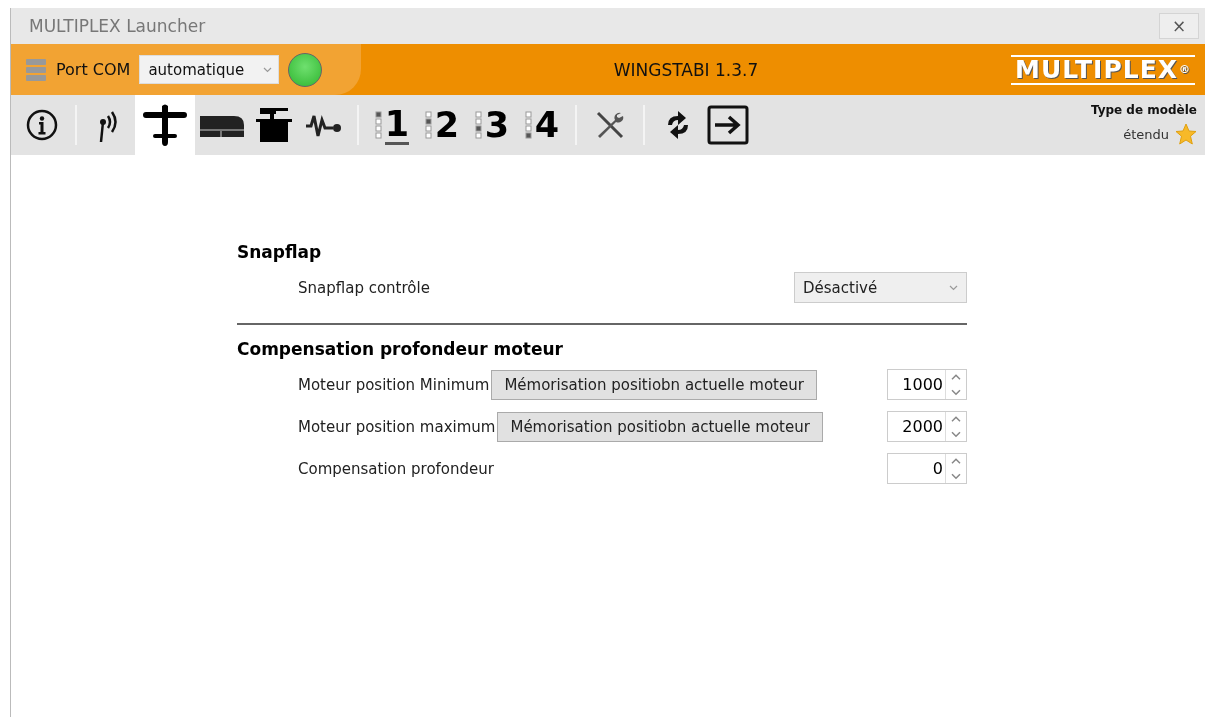  I want to click on section-heading: Compensation profondeur moteur, so click(400, 349).